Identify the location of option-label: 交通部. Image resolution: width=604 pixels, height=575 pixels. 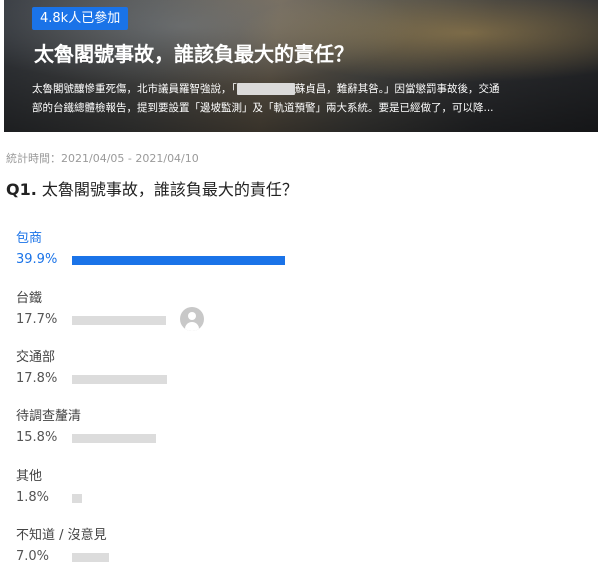
(36, 357).